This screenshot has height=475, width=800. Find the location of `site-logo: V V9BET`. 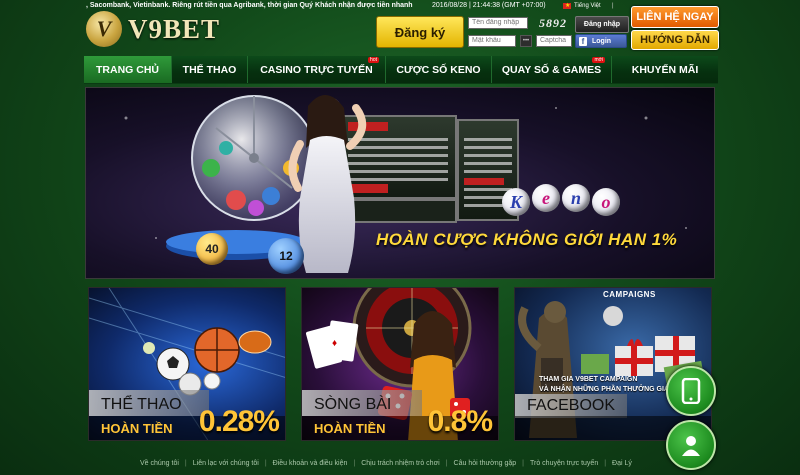

site-logo: V V9BET is located at coordinates (171, 29).